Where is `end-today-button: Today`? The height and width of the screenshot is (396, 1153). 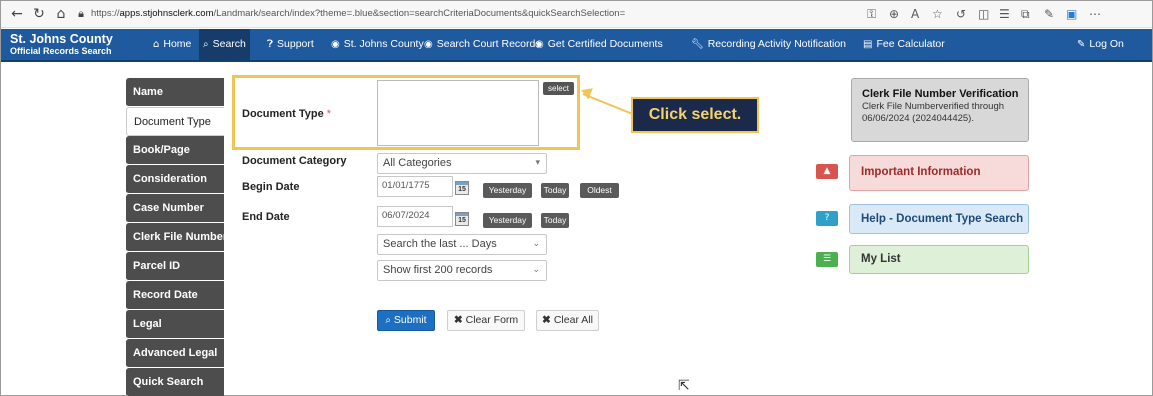 end-today-button: Today is located at coordinates (555, 220).